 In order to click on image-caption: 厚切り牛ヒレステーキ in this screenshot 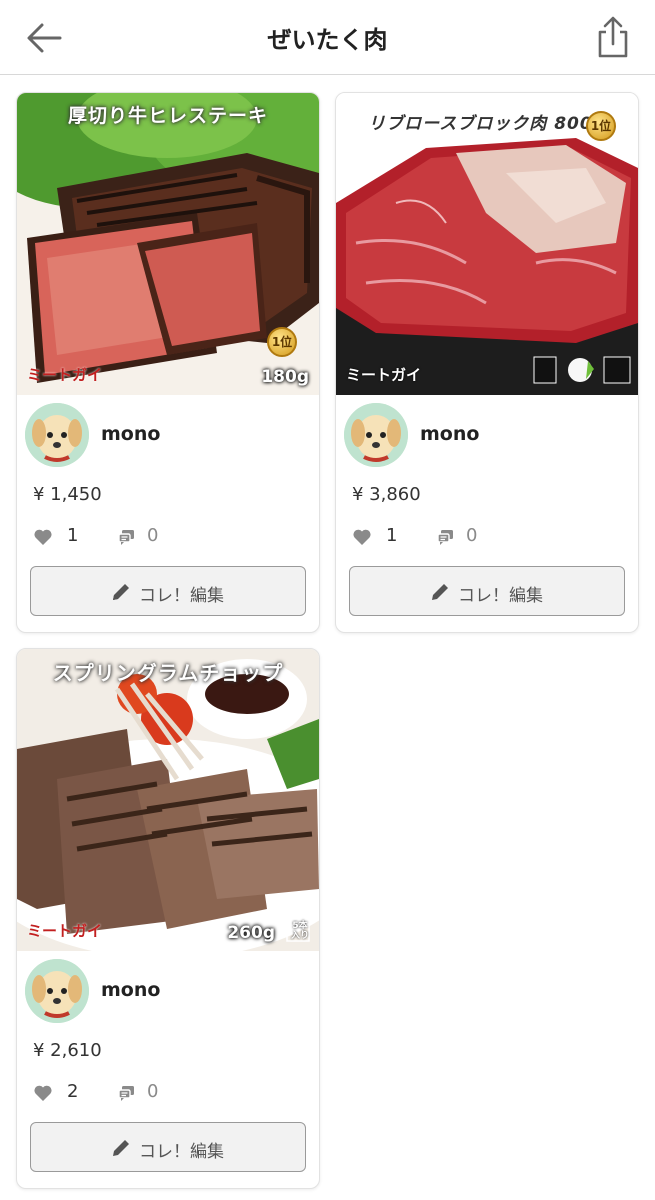, I will do `click(167, 116)`.